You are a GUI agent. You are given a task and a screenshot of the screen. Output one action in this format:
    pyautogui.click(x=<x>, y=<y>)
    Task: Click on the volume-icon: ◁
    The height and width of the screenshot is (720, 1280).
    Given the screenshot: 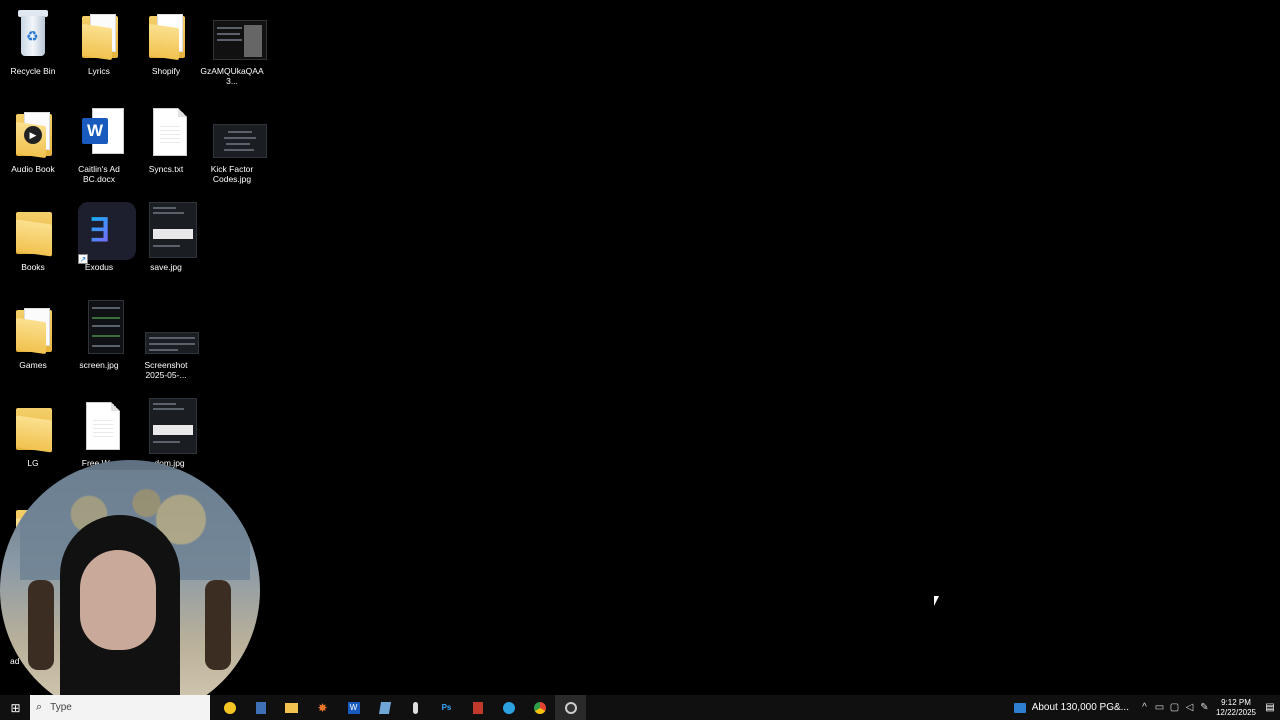 What is the action you would take?
    pyautogui.click(x=1189, y=707)
    